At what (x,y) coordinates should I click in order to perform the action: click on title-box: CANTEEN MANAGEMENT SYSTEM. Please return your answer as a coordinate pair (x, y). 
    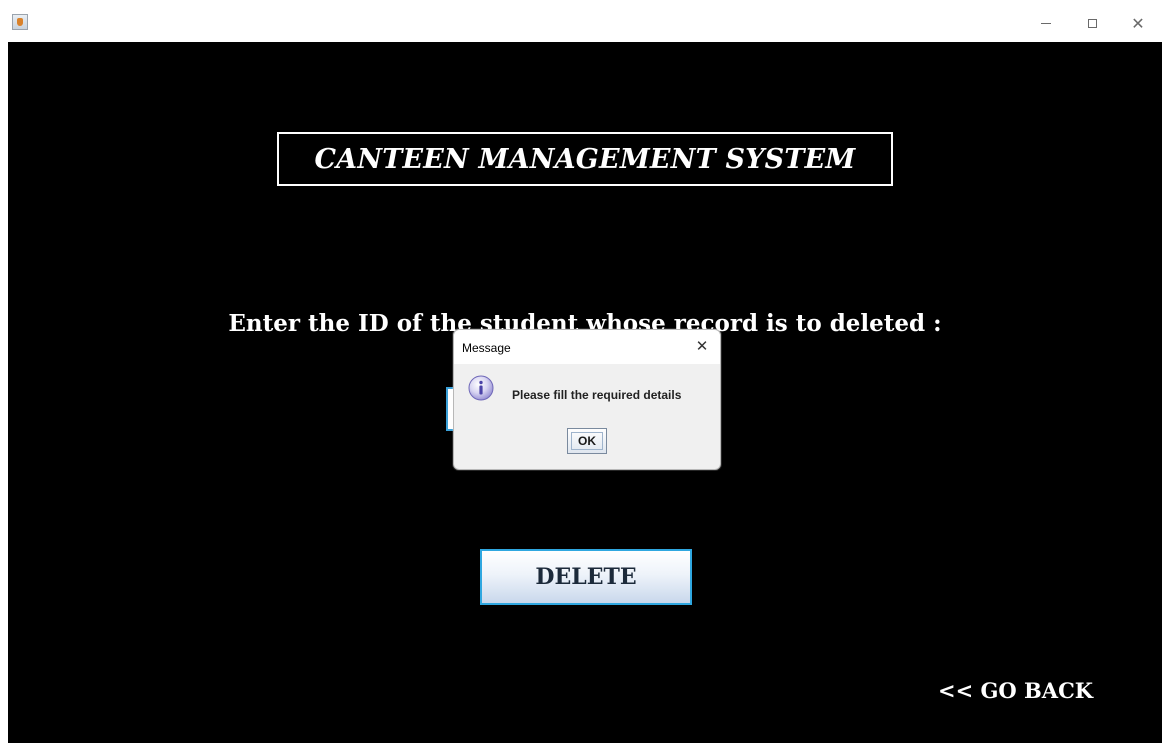
    Looking at the image, I should click on (585, 159).